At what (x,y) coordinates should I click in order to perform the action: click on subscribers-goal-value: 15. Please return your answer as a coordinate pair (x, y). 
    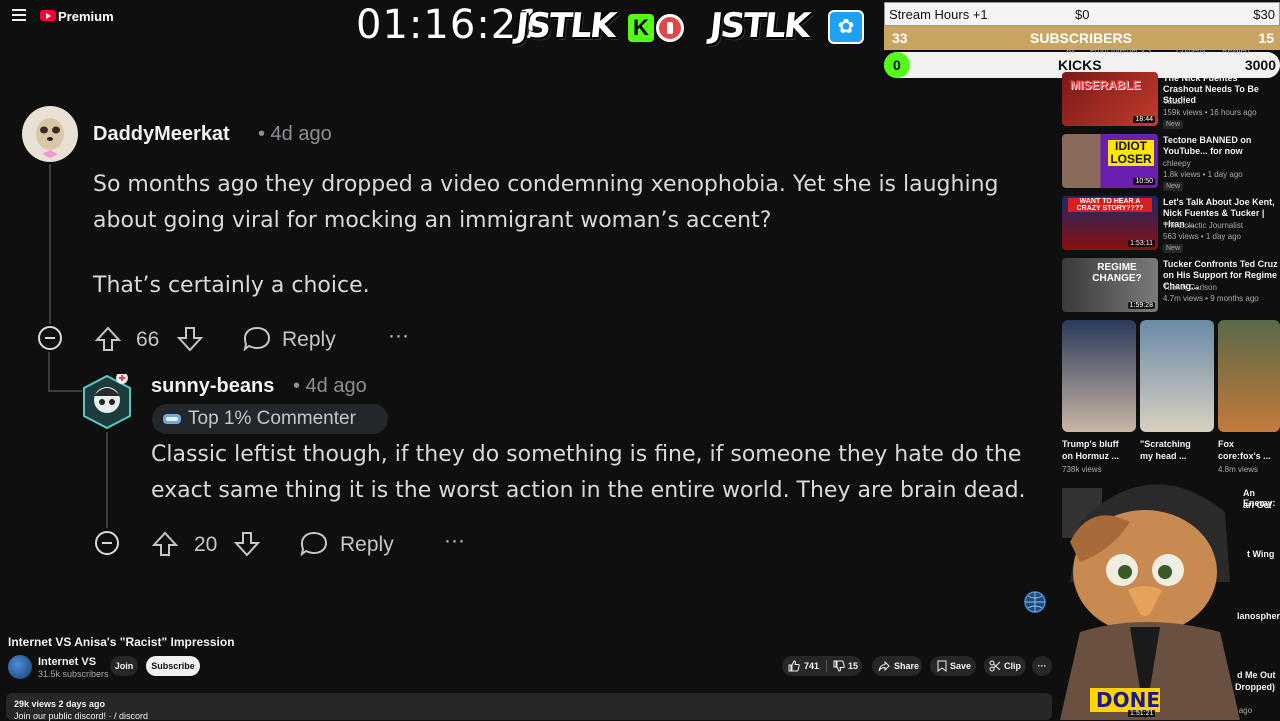
    Looking at the image, I should click on (1266, 38).